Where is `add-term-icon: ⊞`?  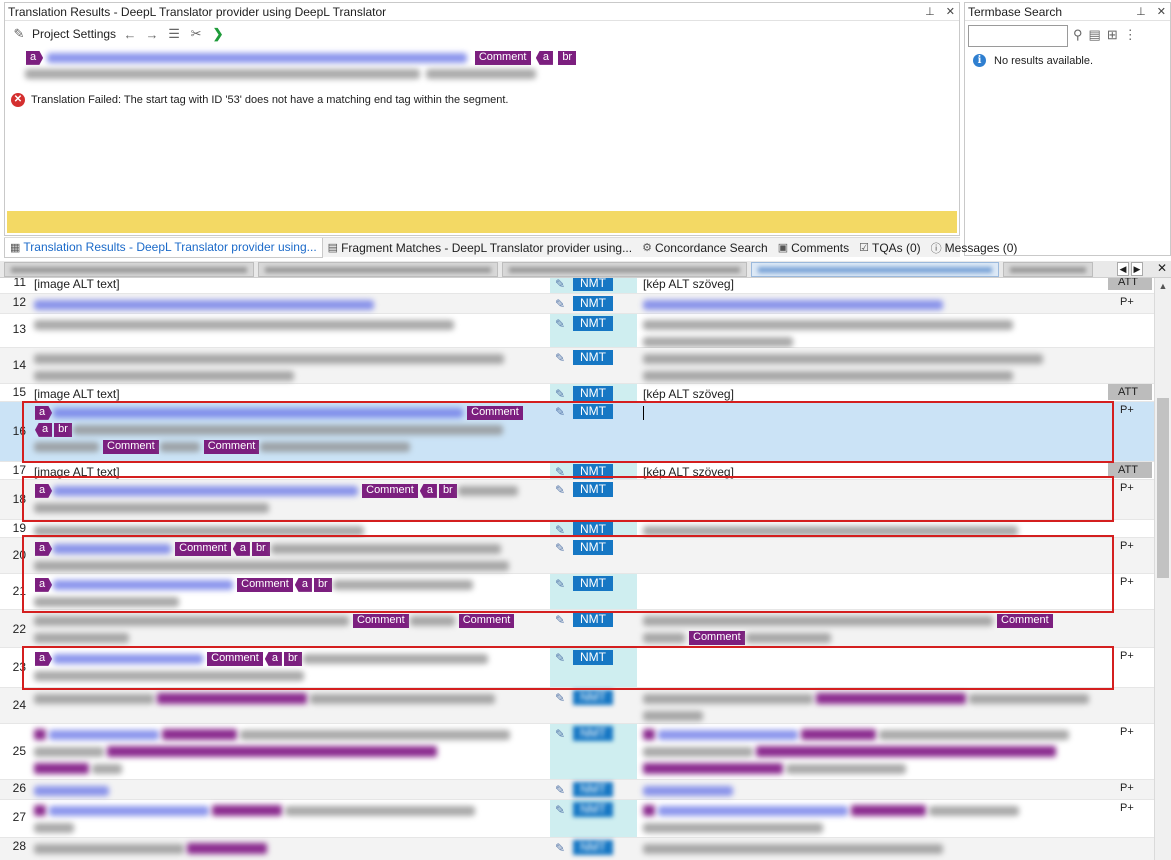 add-term-icon: ⊞ is located at coordinates (1112, 35).